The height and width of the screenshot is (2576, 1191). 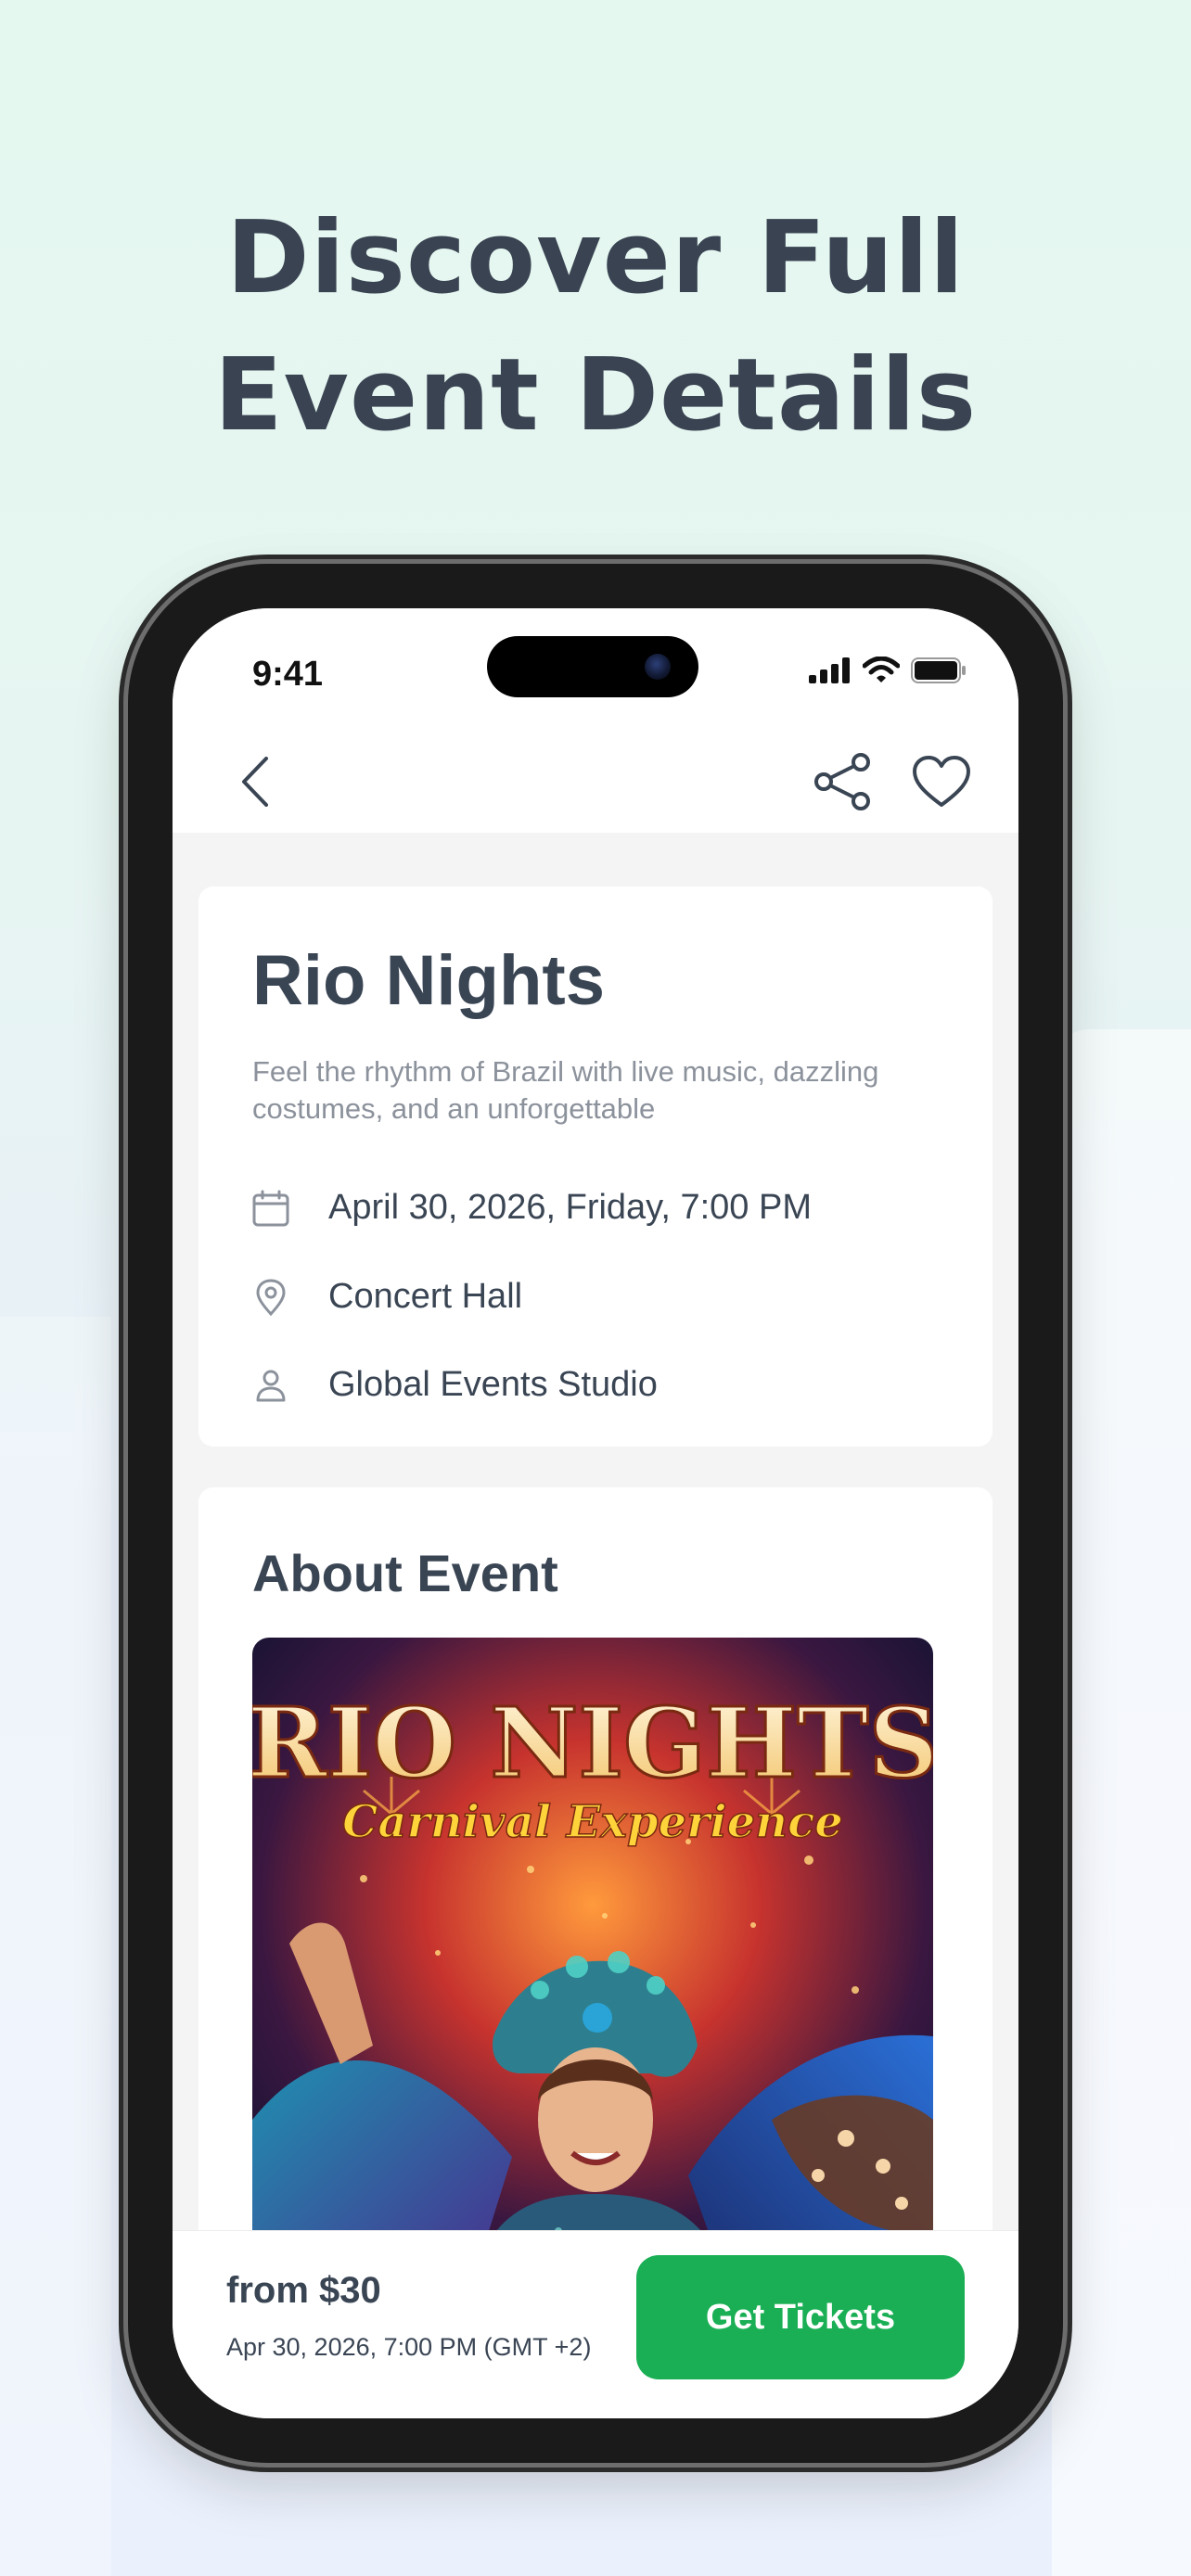 I want to click on heart-icon, so click(x=942, y=782).